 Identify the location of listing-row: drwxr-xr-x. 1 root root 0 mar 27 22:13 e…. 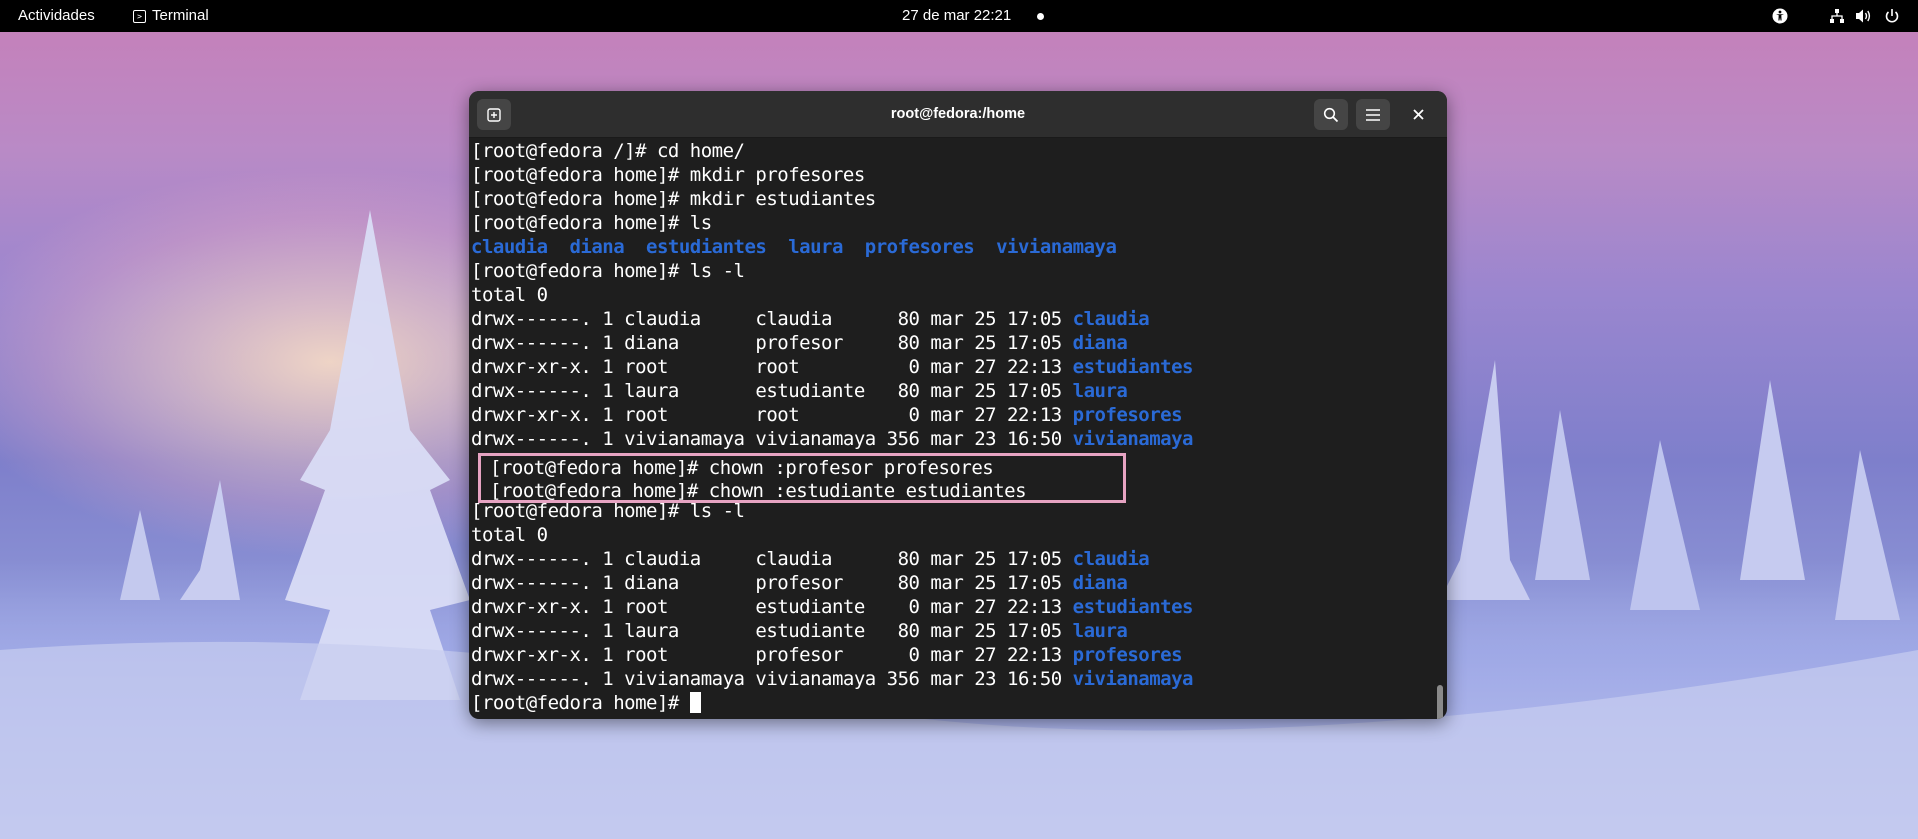
(832, 367).